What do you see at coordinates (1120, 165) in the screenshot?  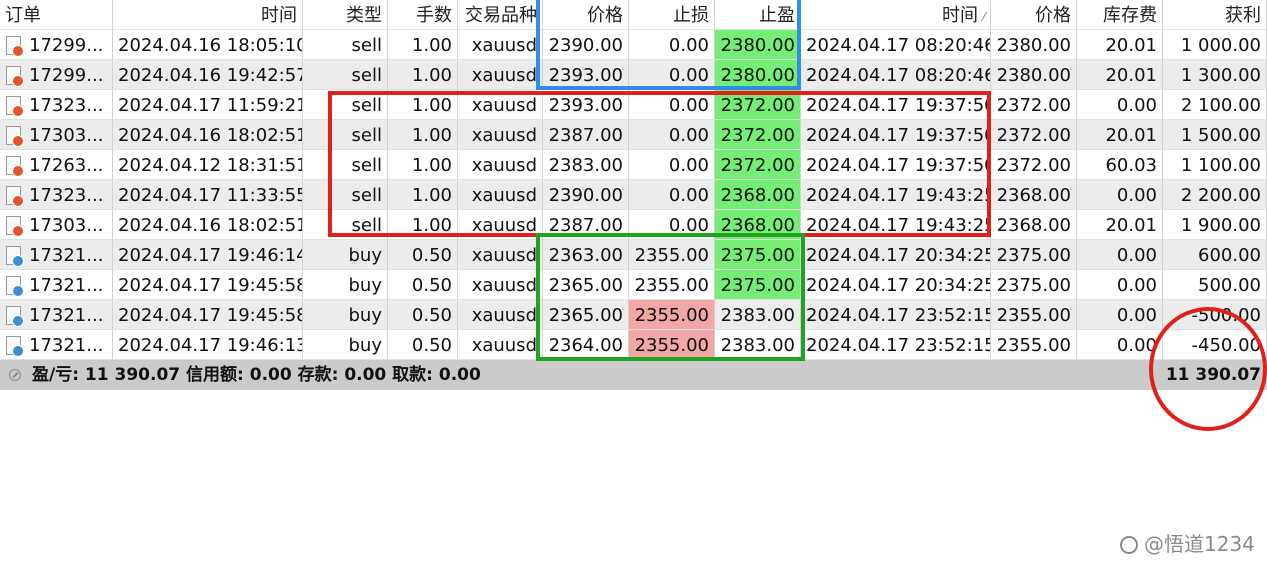 I see `swap-cell: 60.03` at bounding box center [1120, 165].